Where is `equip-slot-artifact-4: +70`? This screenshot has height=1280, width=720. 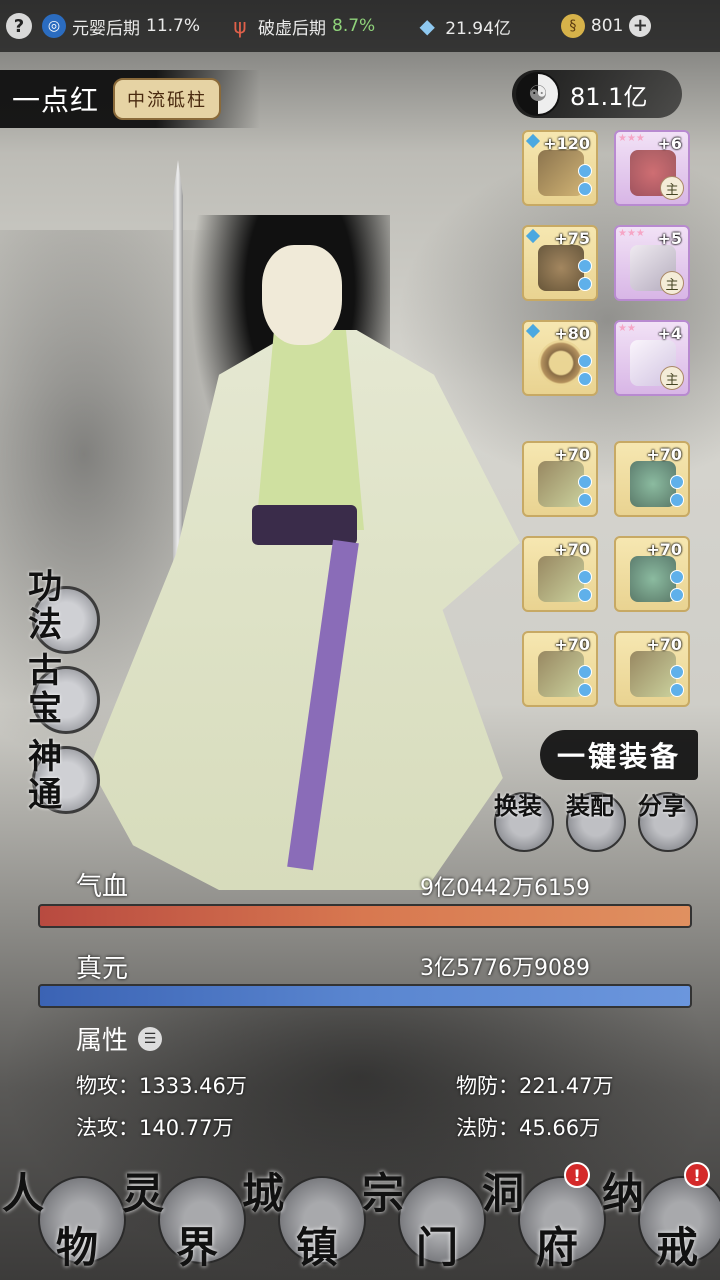 equip-slot-artifact-4: +70 is located at coordinates (652, 574).